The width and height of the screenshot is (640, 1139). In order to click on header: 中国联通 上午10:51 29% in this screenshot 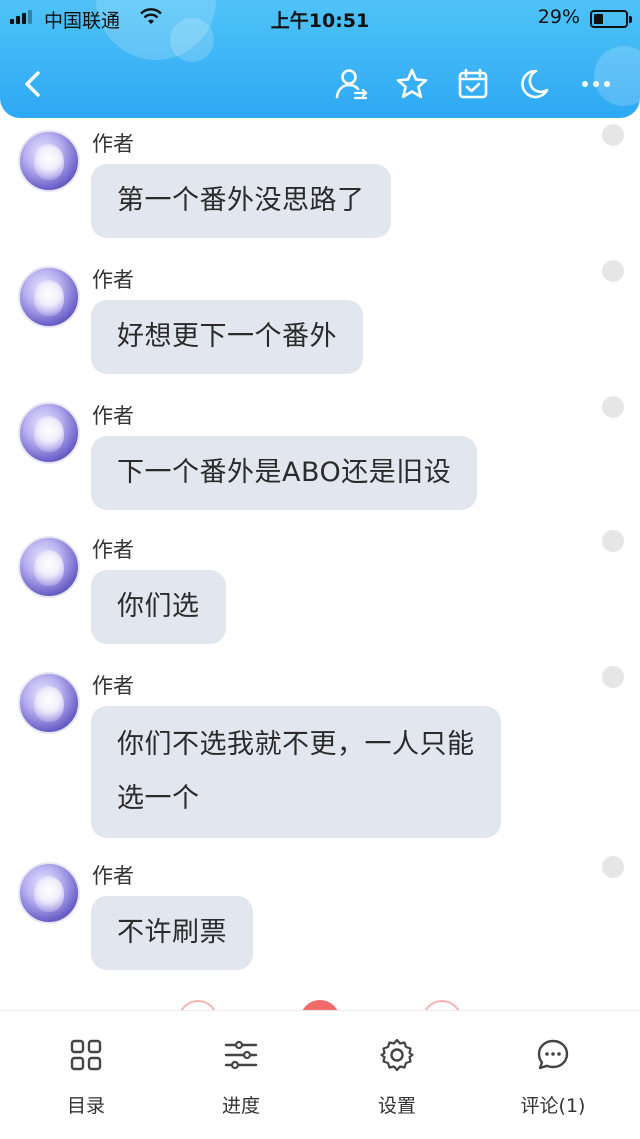, I will do `click(320, 59)`.